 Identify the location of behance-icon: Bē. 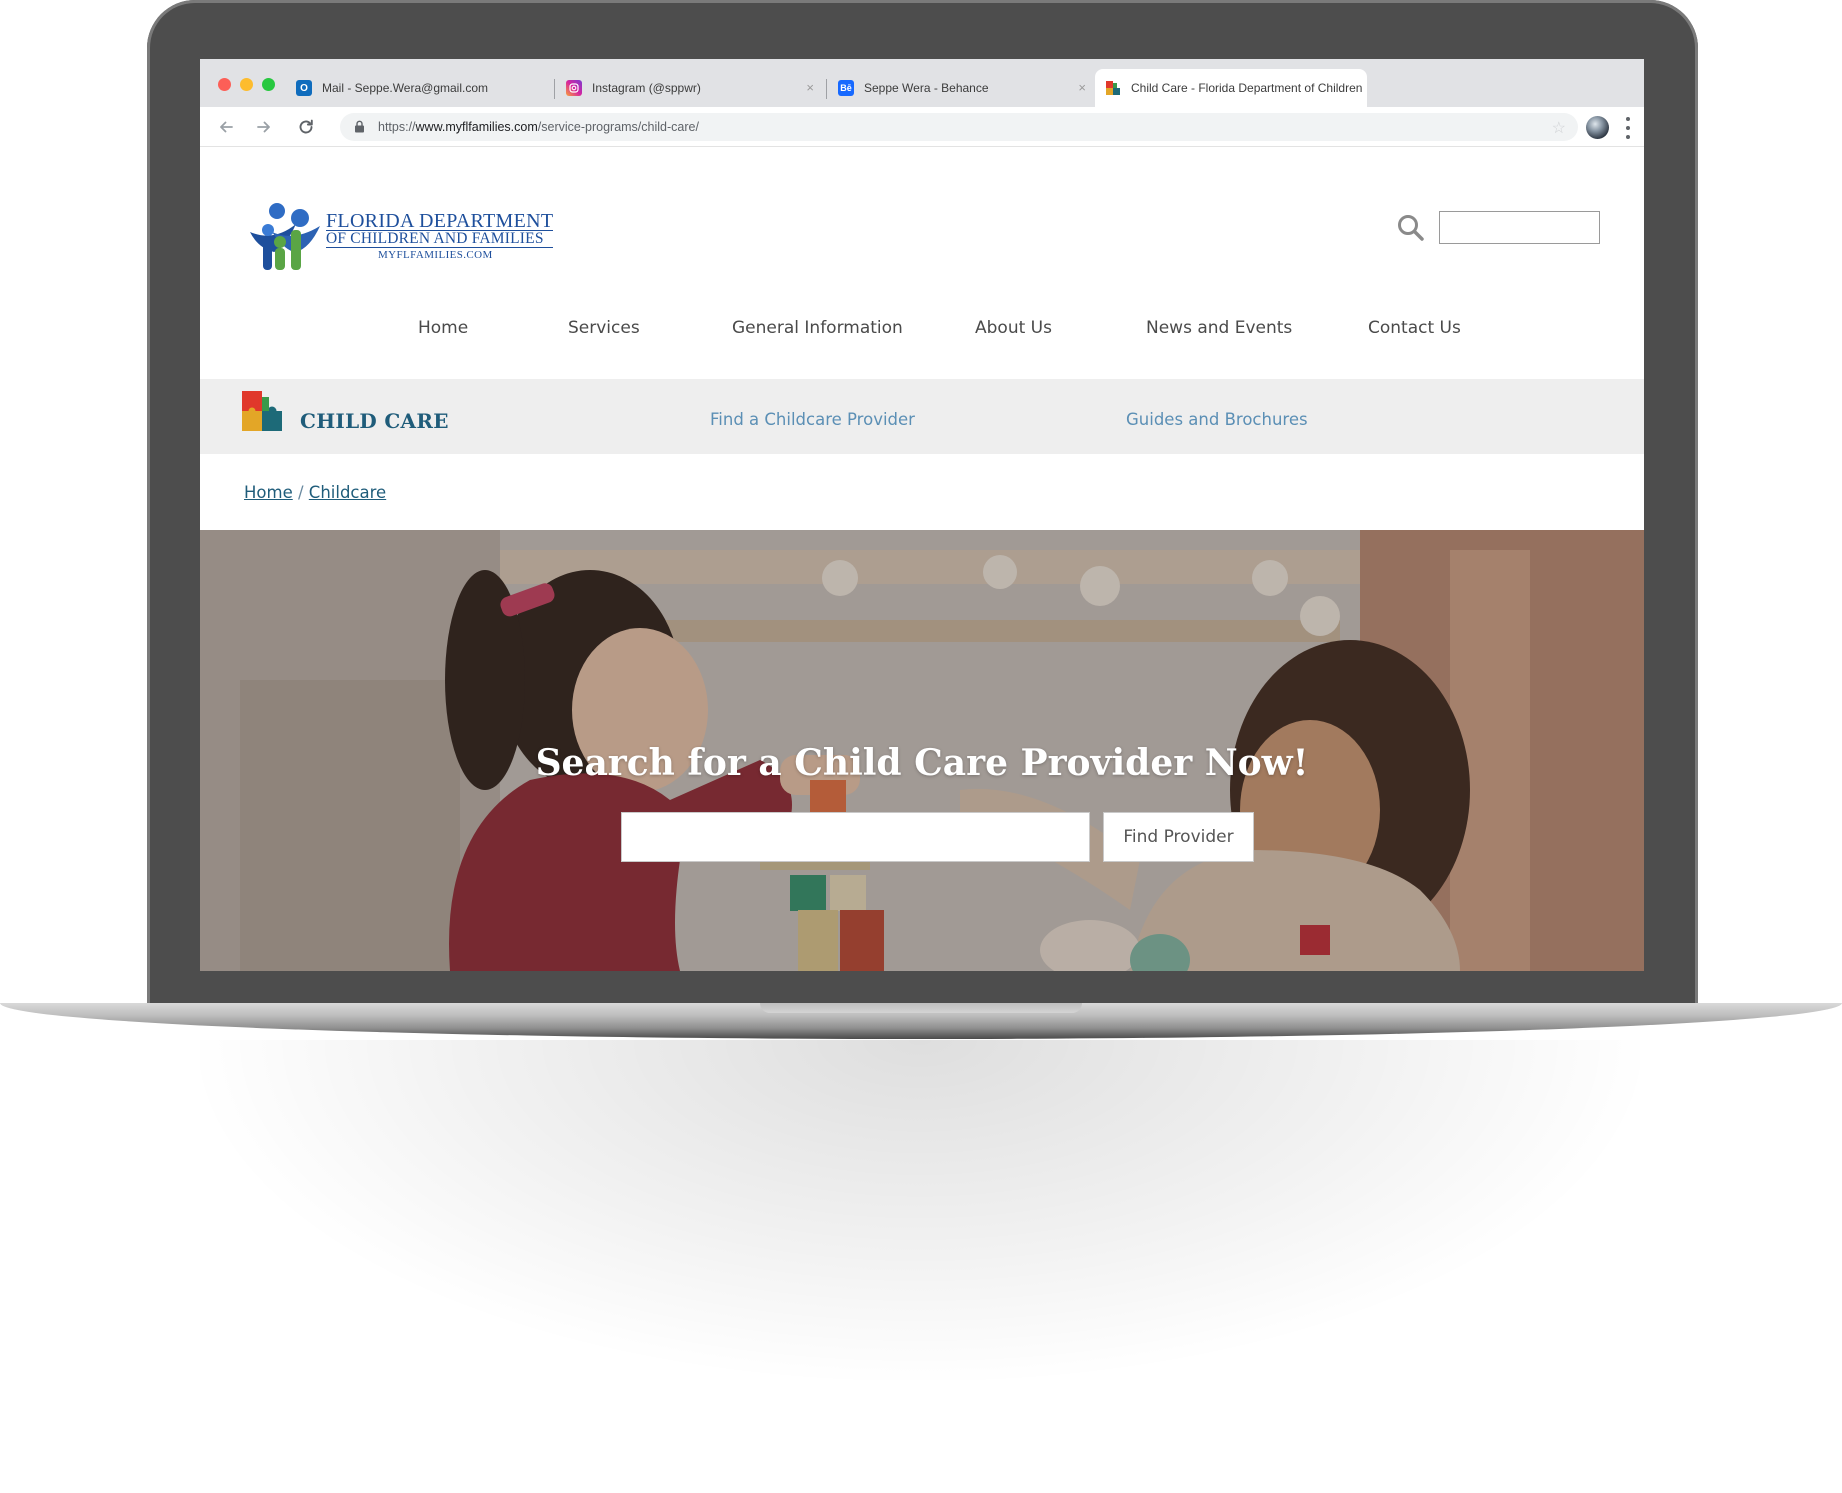
(846, 88).